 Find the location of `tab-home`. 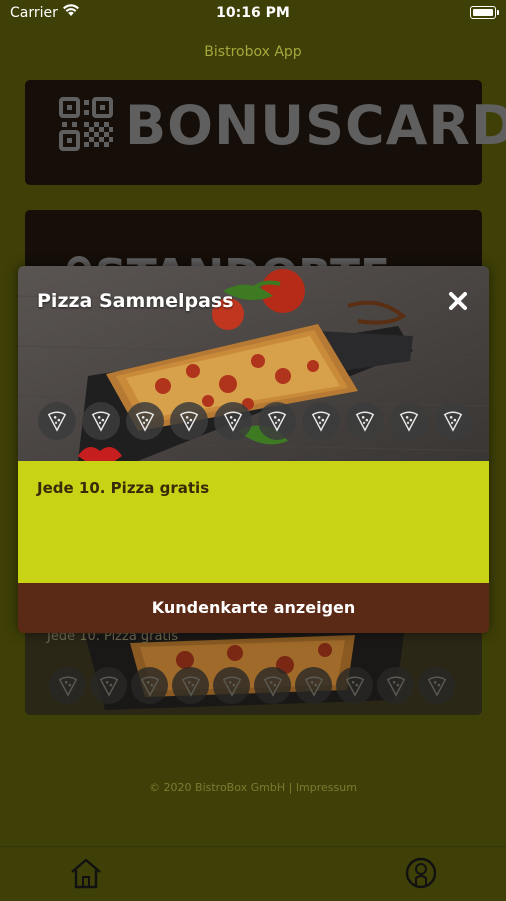

tab-home is located at coordinates (86, 873).